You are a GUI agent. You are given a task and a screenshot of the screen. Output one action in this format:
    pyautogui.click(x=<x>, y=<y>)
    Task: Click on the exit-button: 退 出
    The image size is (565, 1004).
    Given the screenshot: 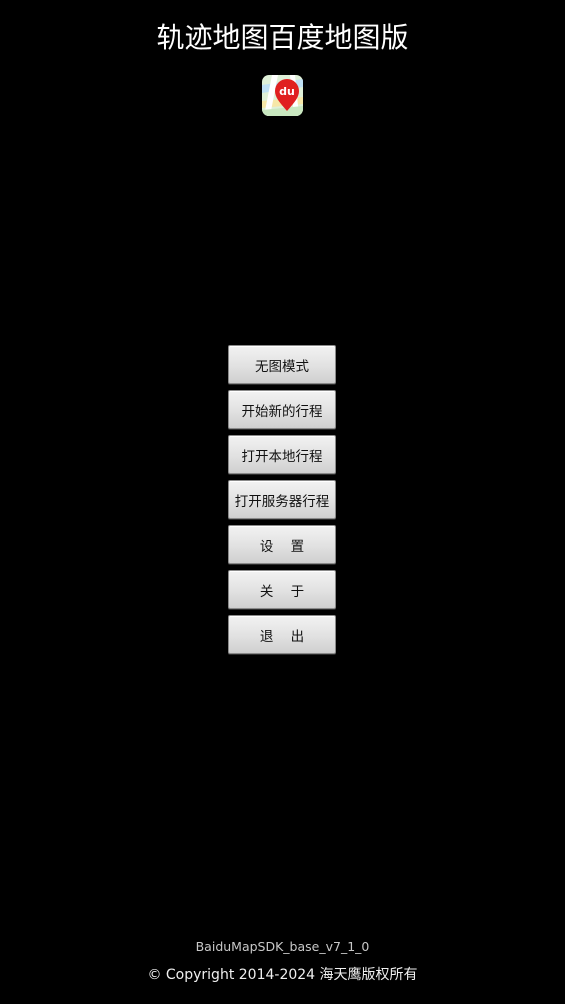 What is the action you would take?
    pyautogui.click(x=282, y=634)
    